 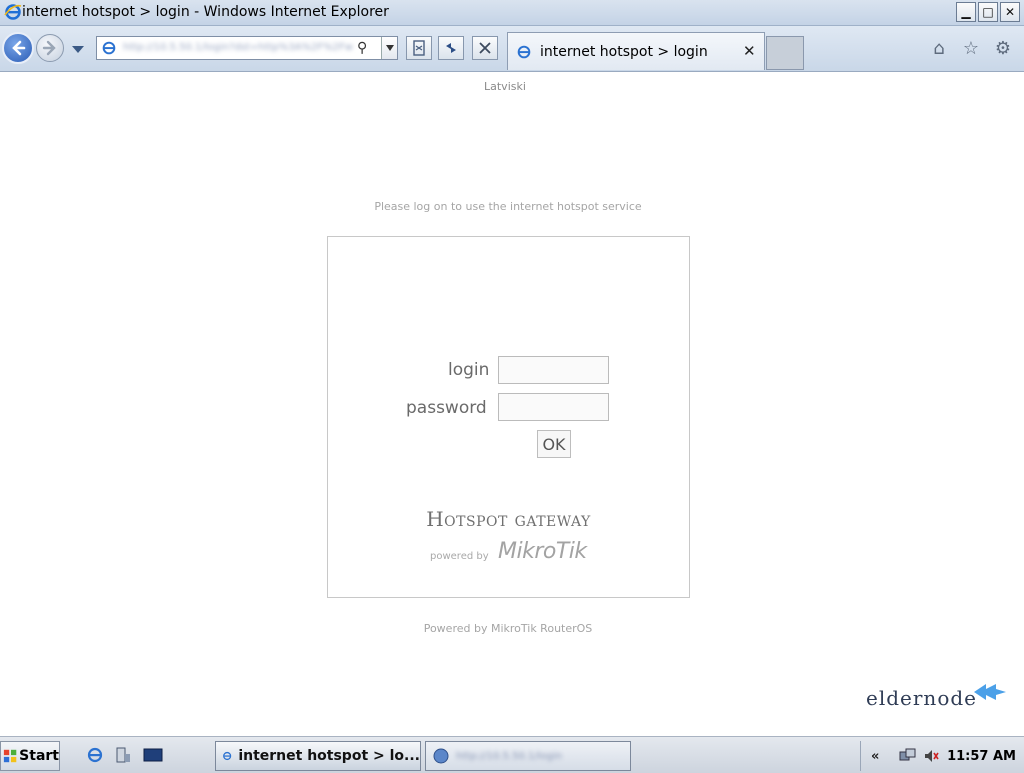 What do you see at coordinates (553, 370) in the screenshot?
I see `login-input` at bounding box center [553, 370].